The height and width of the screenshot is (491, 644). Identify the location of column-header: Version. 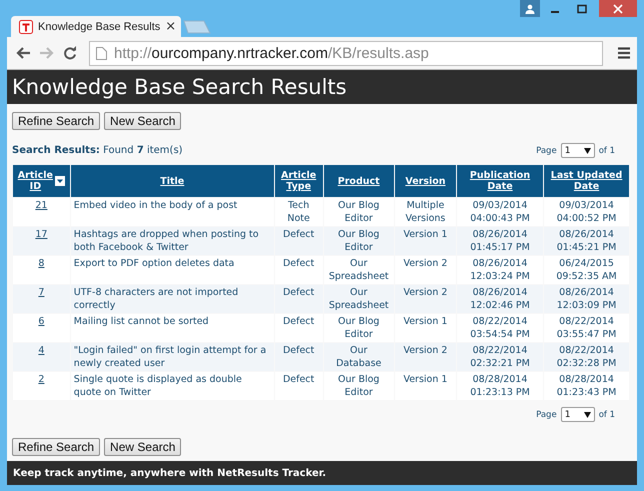
(425, 181).